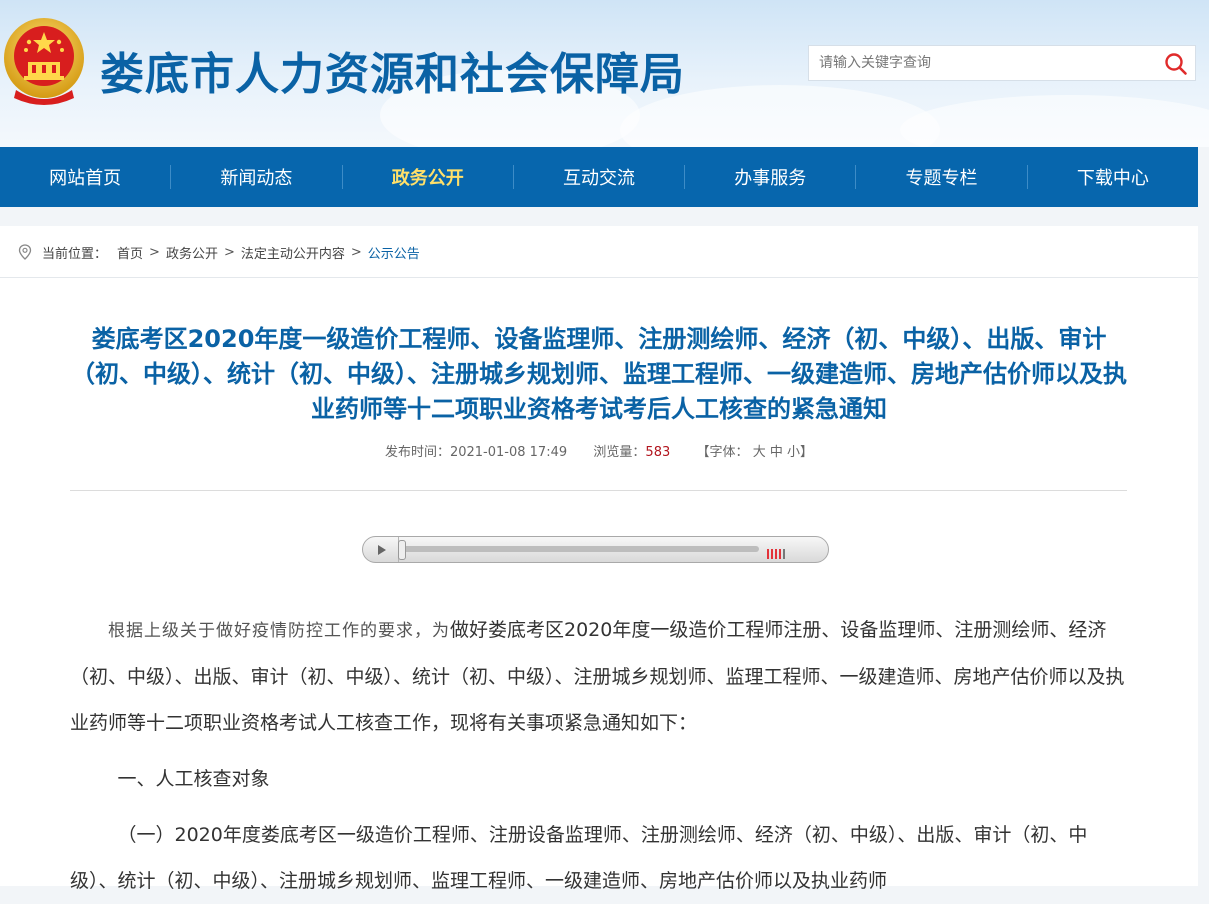  I want to click on breadcrumb-home: 首页, so click(130, 252).